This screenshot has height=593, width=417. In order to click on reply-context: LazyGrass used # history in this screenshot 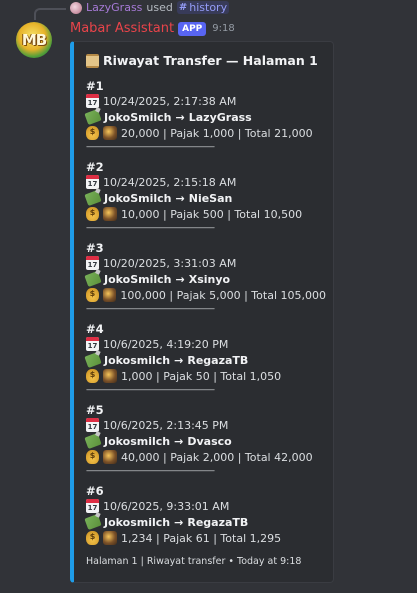, I will do `click(150, 7)`.